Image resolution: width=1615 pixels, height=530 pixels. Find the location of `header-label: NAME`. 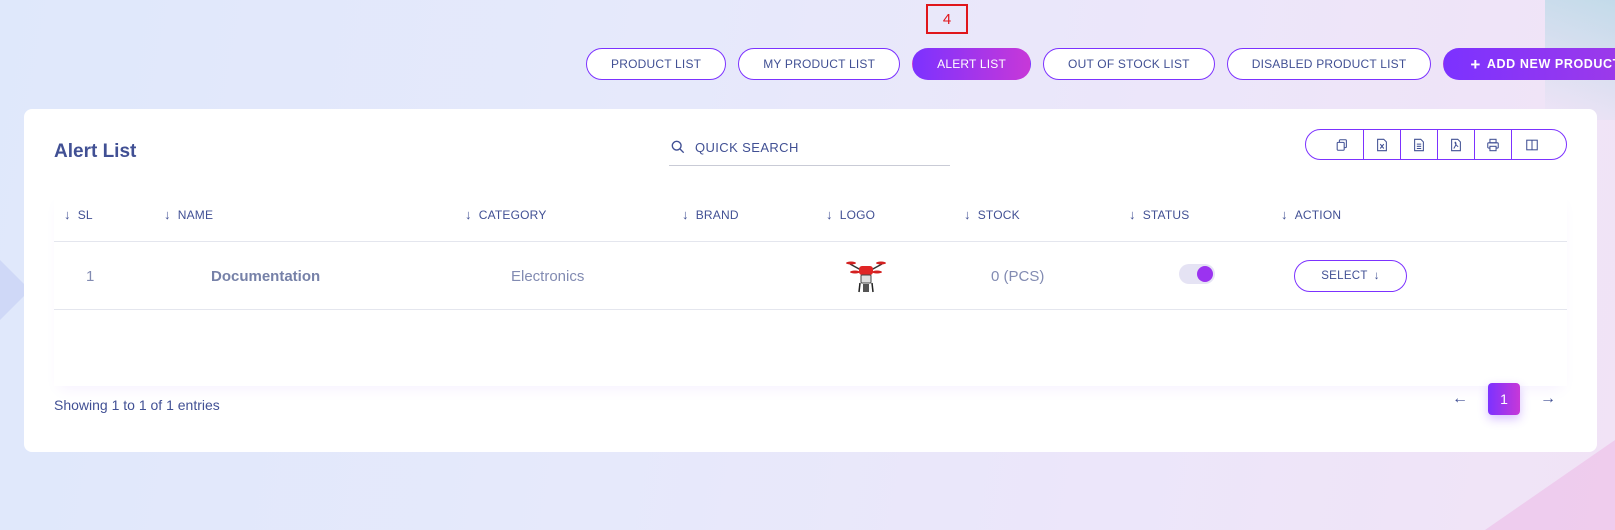

header-label: NAME is located at coordinates (195, 214).